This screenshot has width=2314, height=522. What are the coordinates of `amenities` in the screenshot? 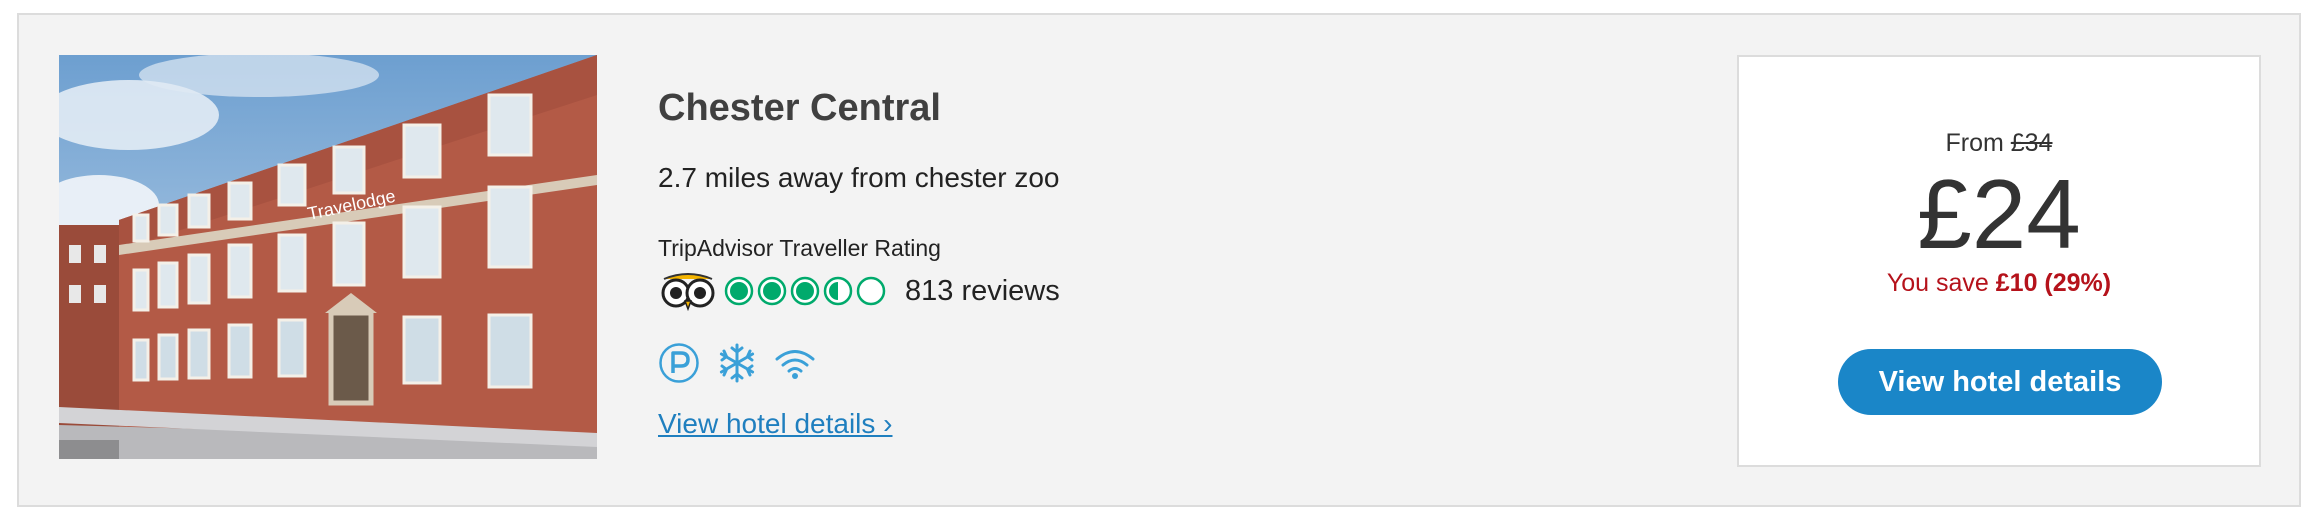 It's located at (745, 363).